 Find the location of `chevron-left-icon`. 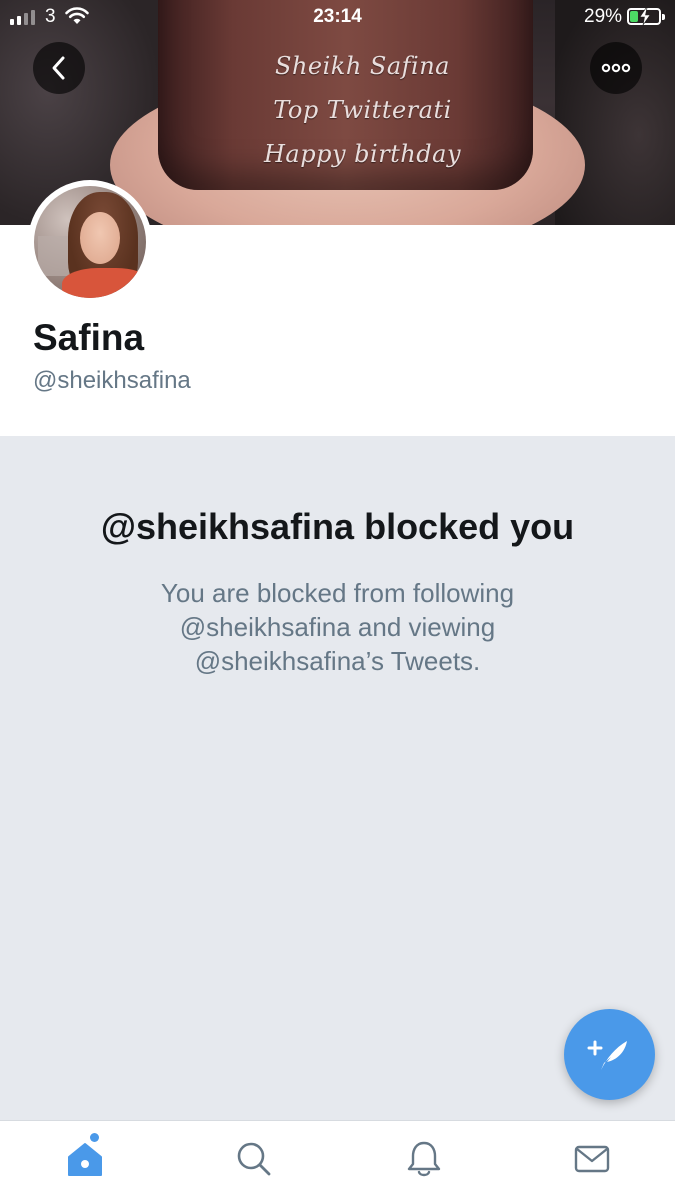

chevron-left-icon is located at coordinates (58, 68).